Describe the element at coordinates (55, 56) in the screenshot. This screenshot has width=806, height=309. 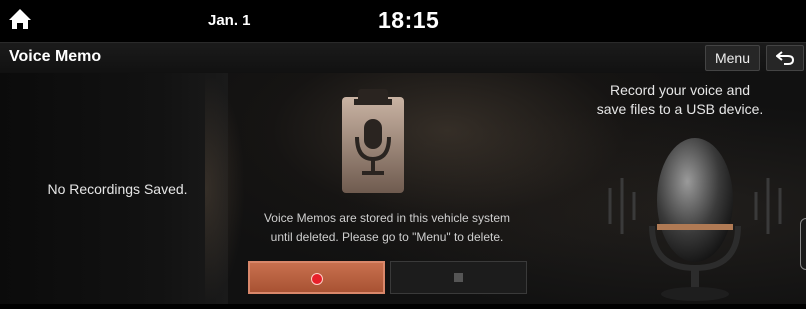
I see `page-title: Voice Memo` at that location.